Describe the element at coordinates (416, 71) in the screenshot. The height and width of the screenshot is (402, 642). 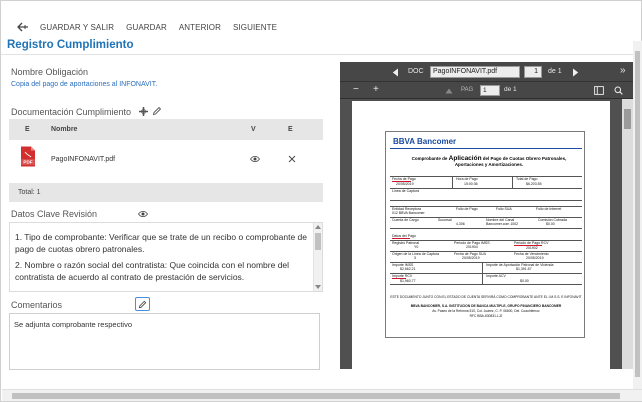
I see `doc-label: DOC` at that location.